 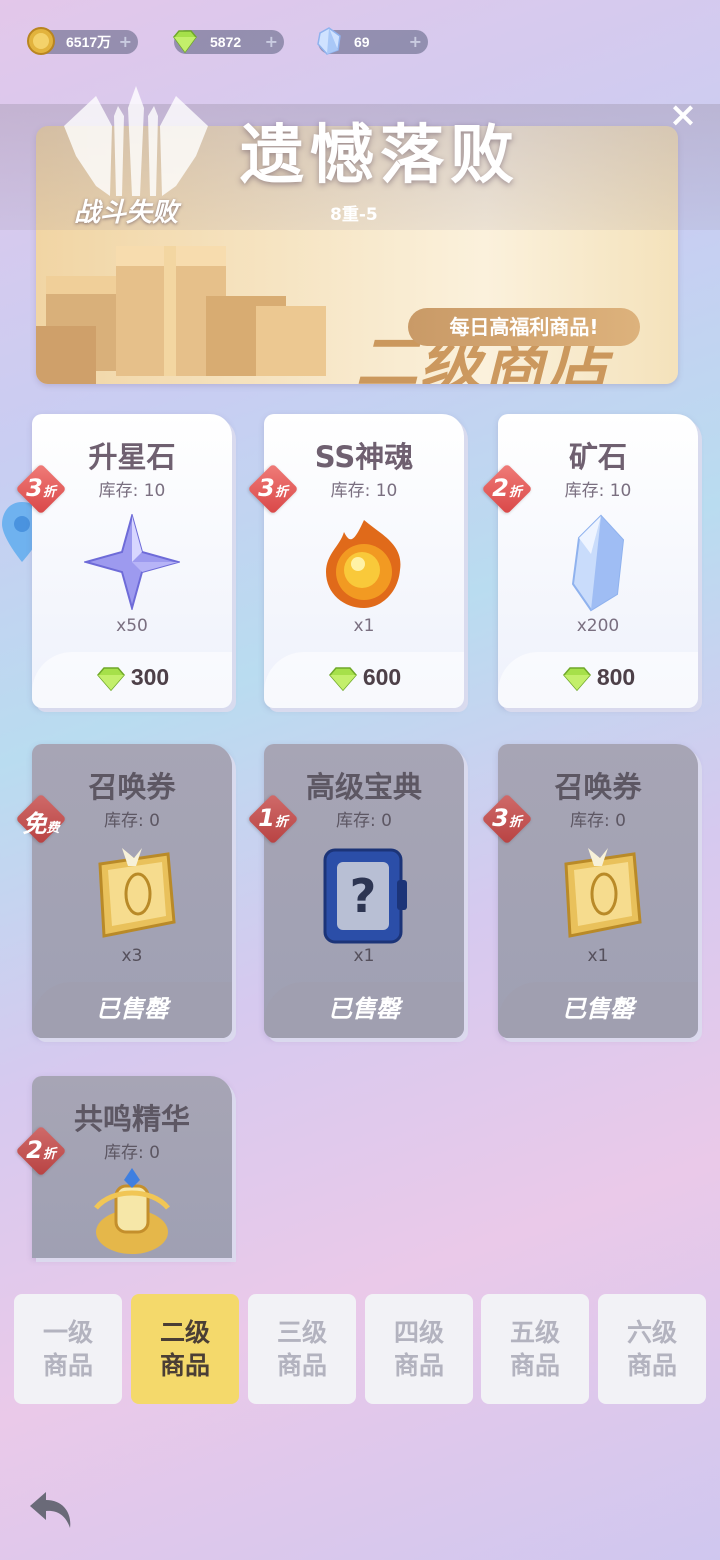 I want to click on stage-label: 8重-5, so click(x=354, y=215).